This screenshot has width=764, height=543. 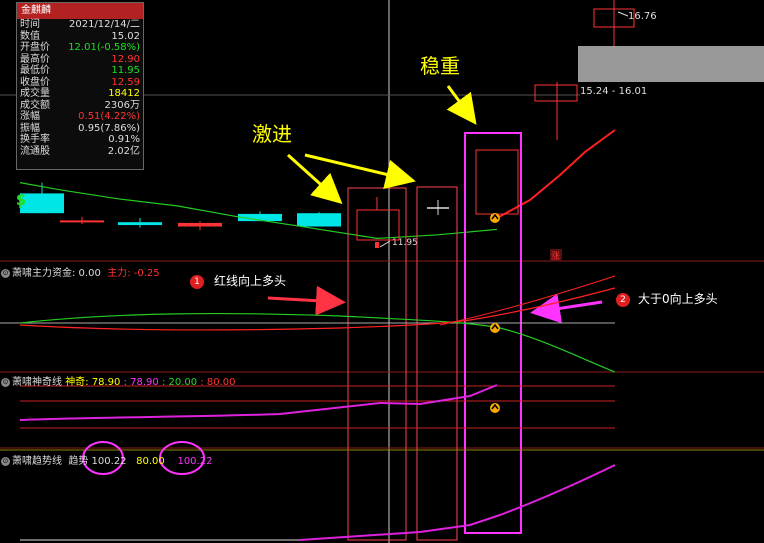 I want to click on info-row-value: 2306万, so click(x=122, y=105).